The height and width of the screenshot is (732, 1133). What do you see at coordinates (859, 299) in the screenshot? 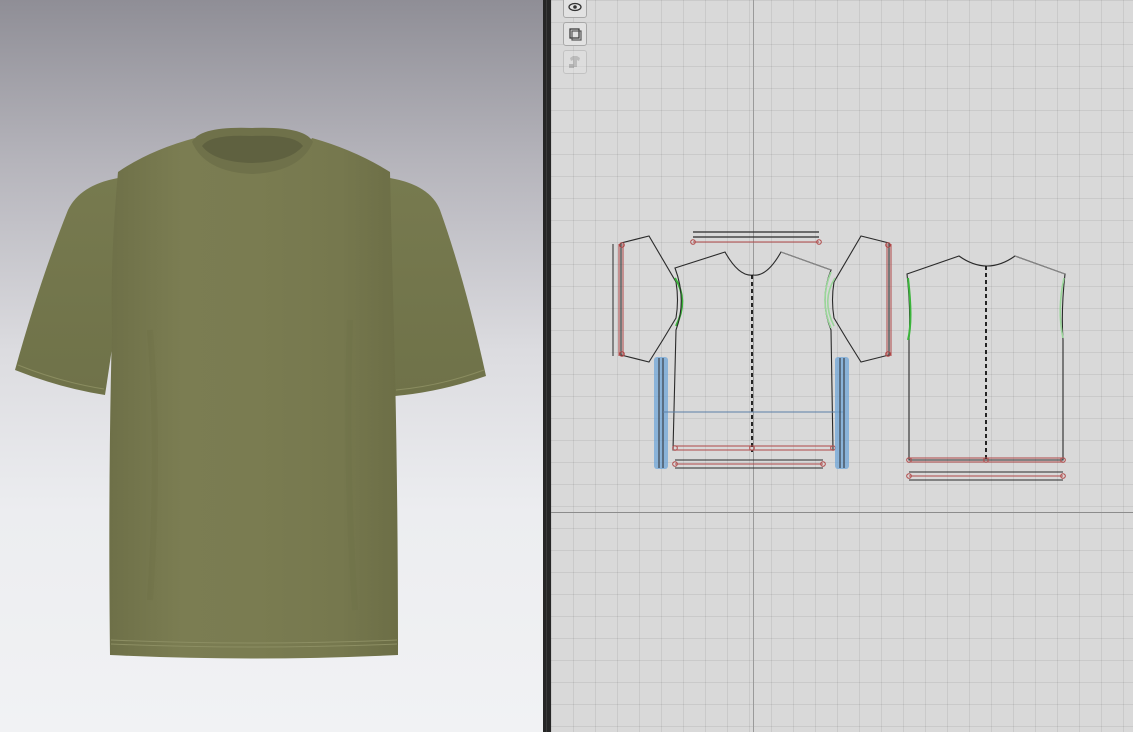
I see `right-sleeve` at bounding box center [859, 299].